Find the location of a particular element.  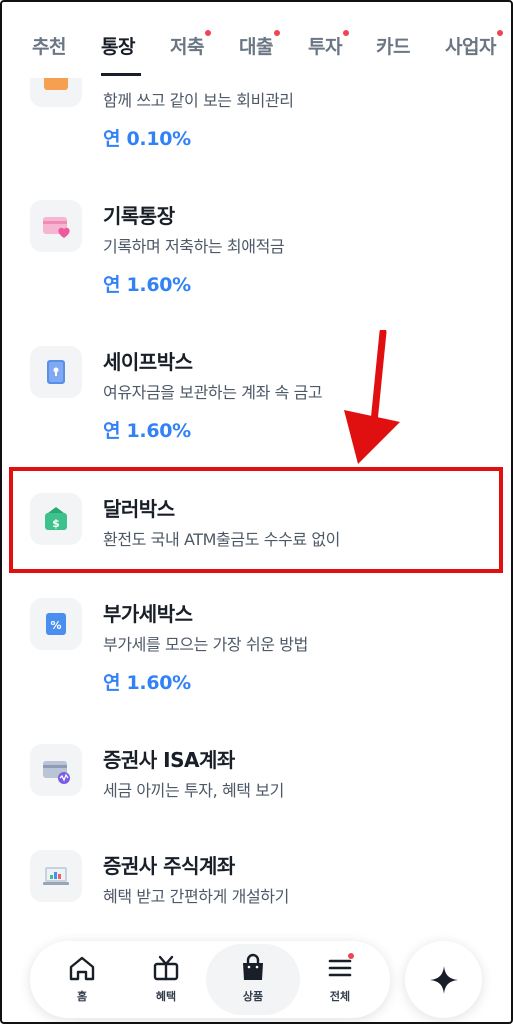

nav-products: 상품 is located at coordinates (253, 978).